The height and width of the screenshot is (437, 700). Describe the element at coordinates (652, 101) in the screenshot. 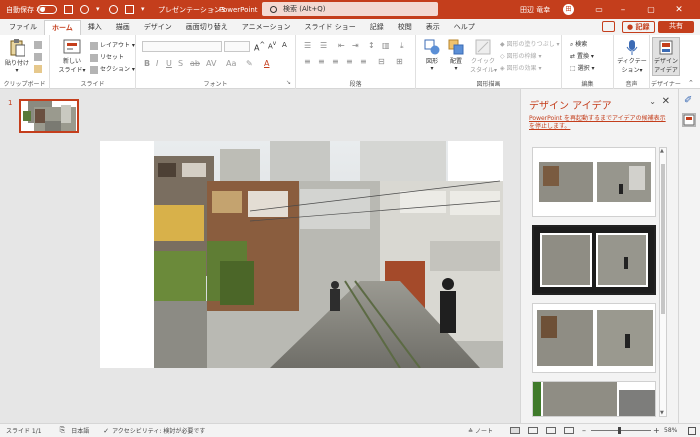

I see `panel-options-icon: ⌄` at that location.